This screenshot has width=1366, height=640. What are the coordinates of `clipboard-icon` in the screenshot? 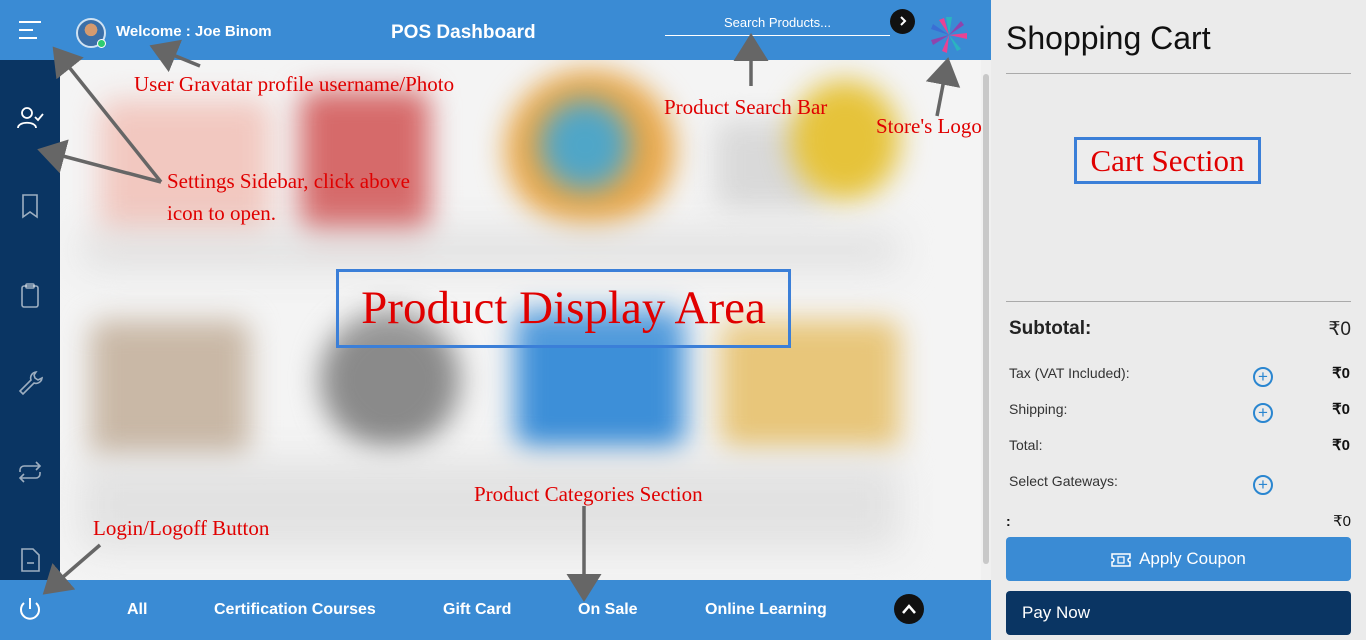 It's located at (30, 295).